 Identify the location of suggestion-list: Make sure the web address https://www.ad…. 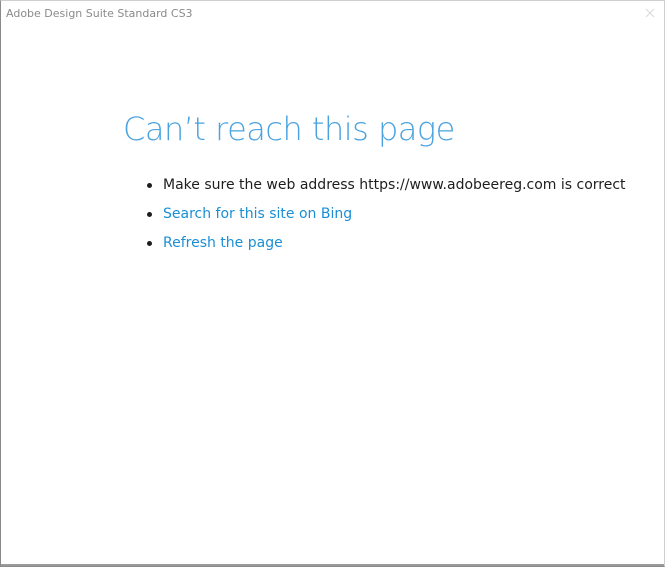
(383, 214).